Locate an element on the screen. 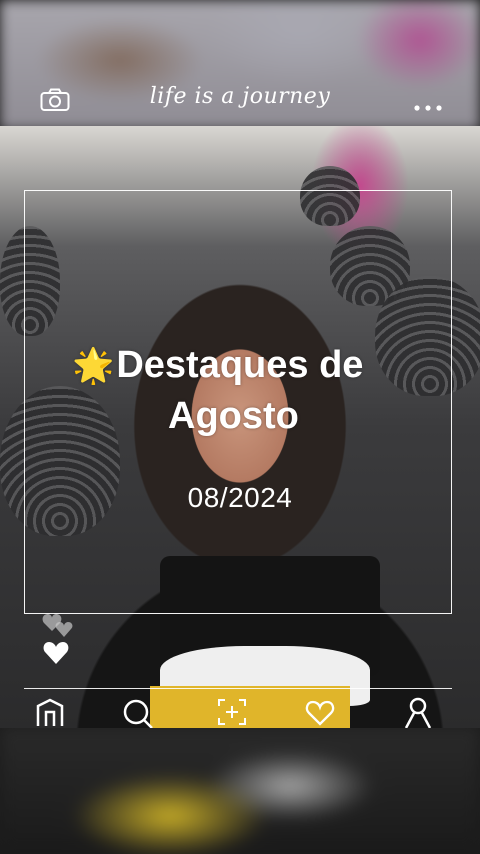 The image size is (480, 854). headline-line1: Destaques de is located at coordinates (240, 365).